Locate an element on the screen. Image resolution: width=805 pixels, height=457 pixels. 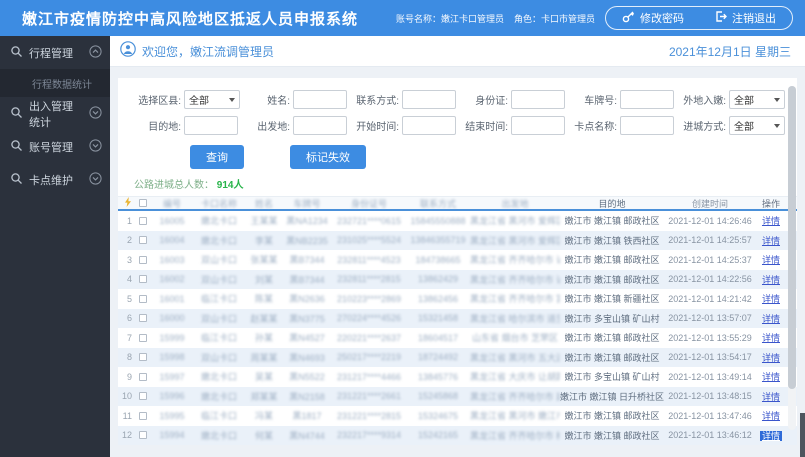
sidebar-item-trip-data-statistics: 行程数据统计 is located at coordinates (55, 83).